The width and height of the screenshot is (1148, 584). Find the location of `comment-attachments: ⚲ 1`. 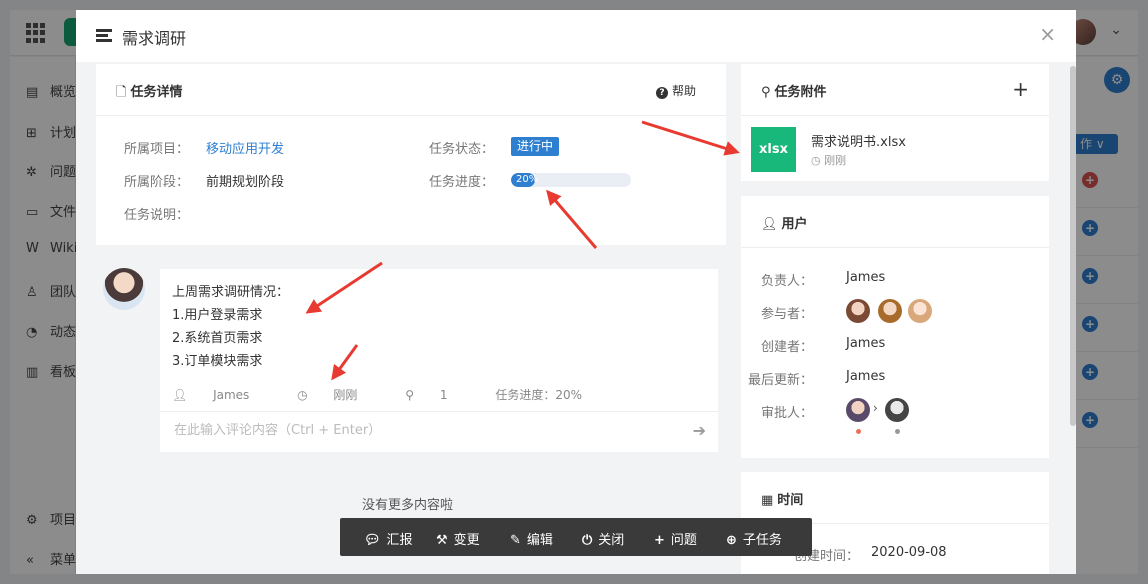

comment-attachments: ⚲ 1 is located at coordinates (437, 395).